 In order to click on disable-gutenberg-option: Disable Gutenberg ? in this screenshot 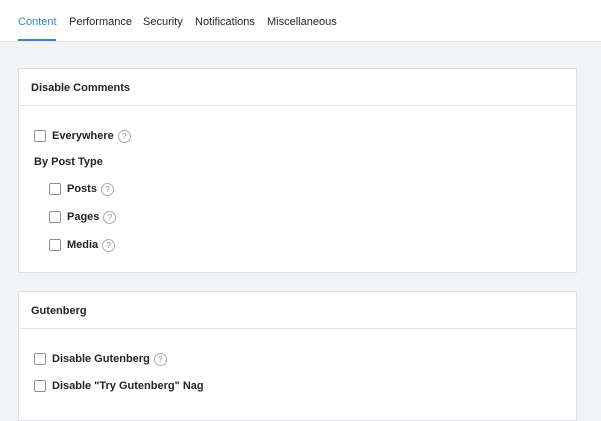, I will do `click(100, 359)`.